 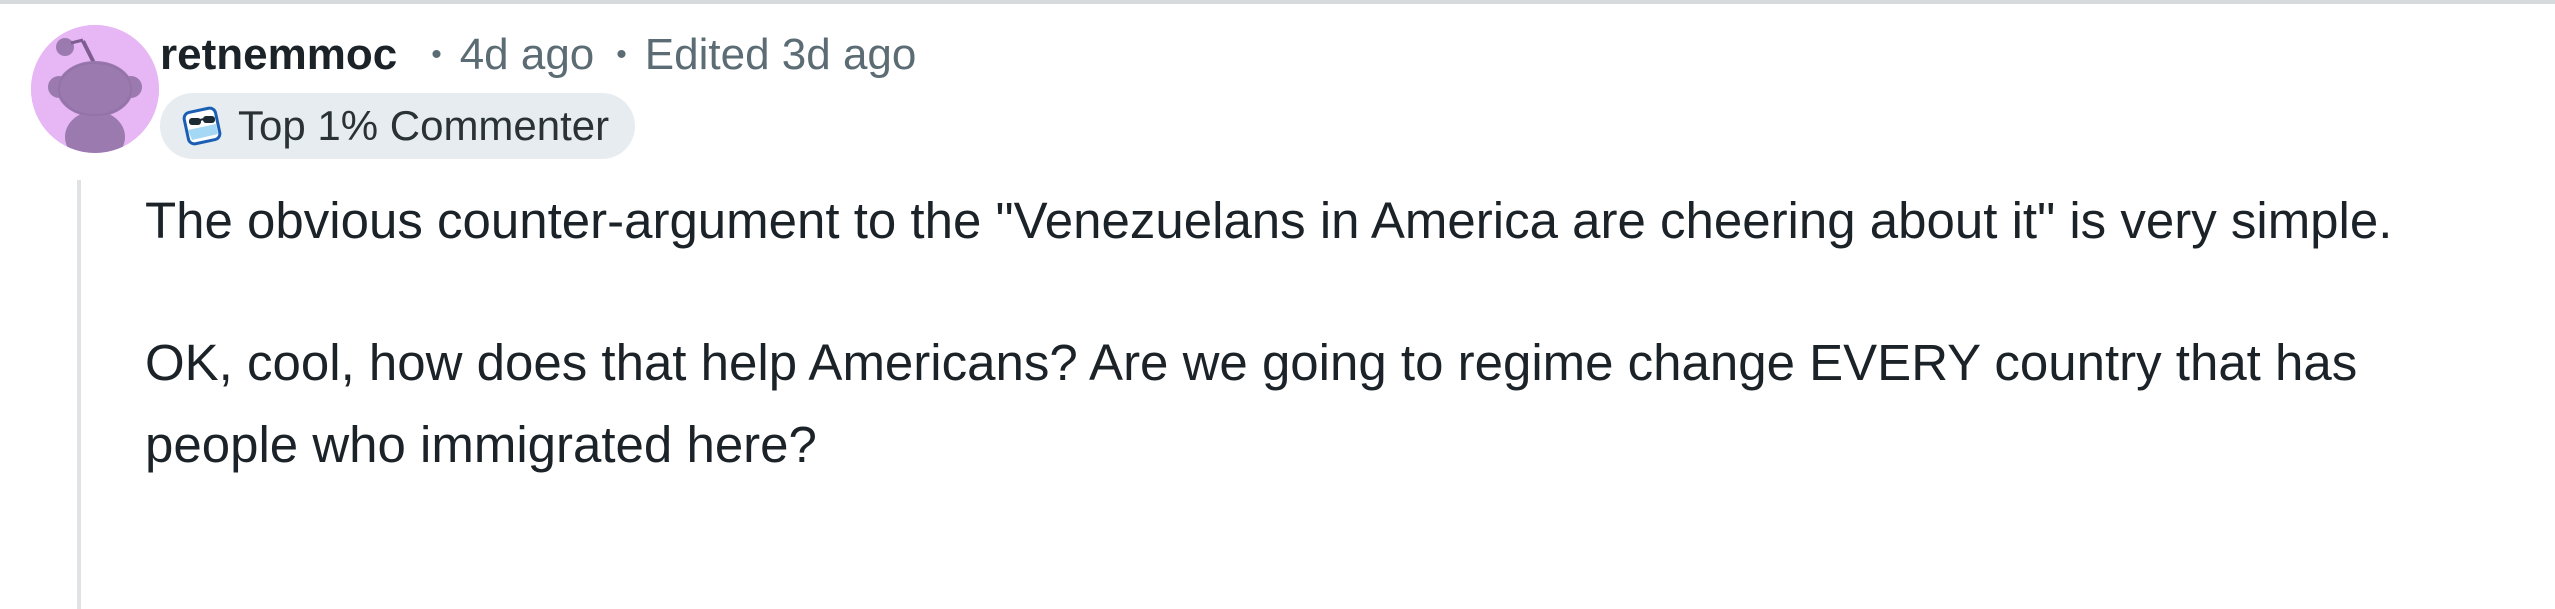 What do you see at coordinates (424, 125) in the screenshot?
I see `flair-label: Top 1% Commenter` at bounding box center [424, 125].